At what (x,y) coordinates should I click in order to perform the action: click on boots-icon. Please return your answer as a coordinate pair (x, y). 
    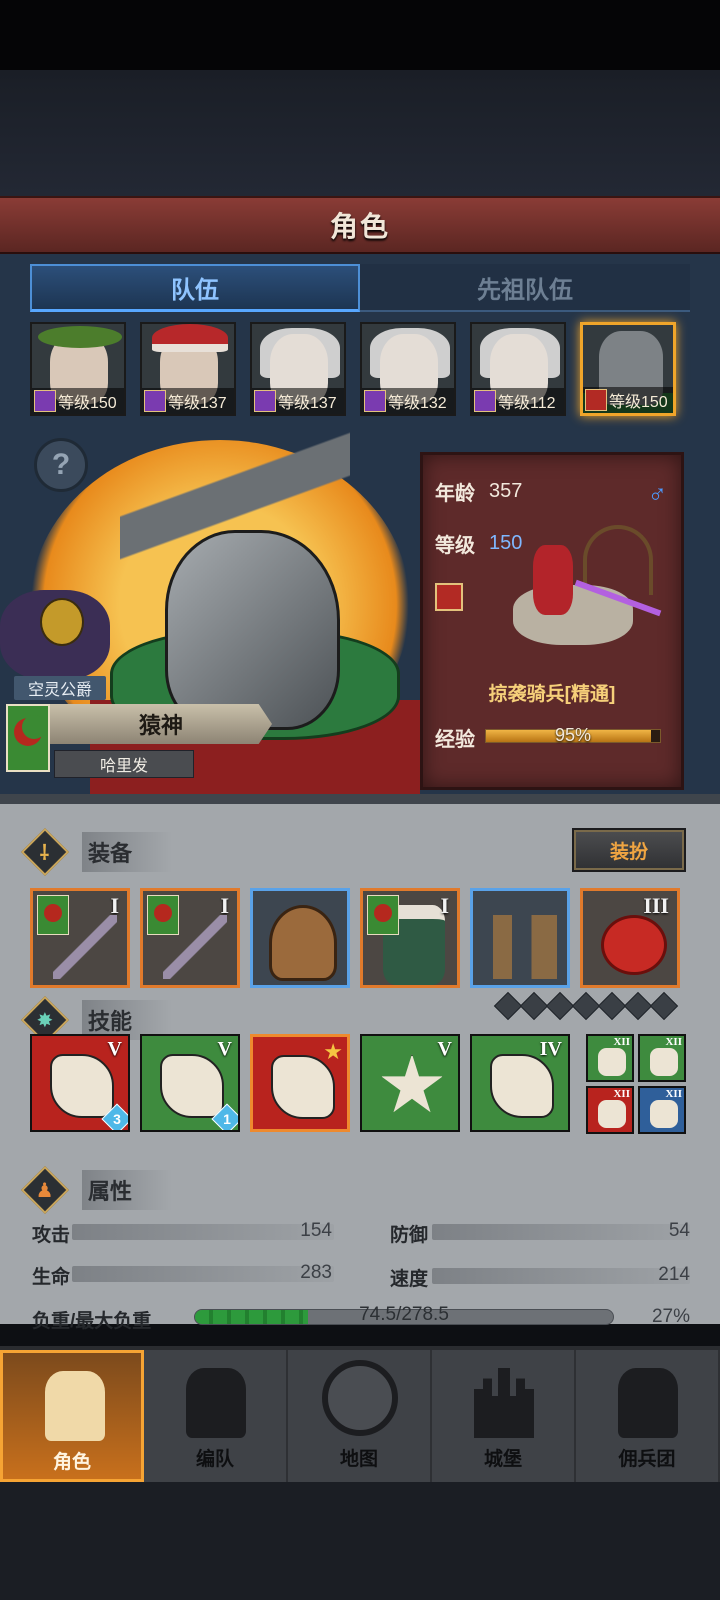
    Looking at the image, I should click on (525, 947).